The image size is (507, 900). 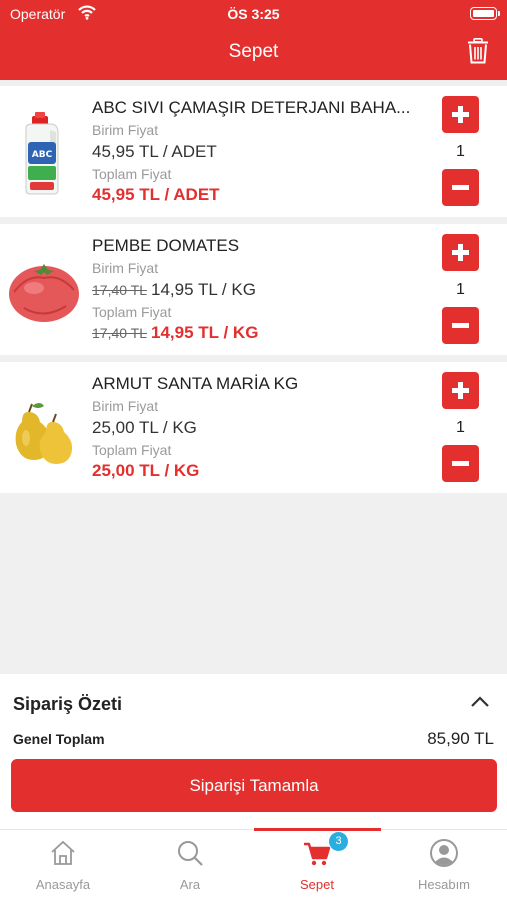 What do you see at coordinates (120, 333) in the screenshot?
I see `total-old-price: 17,40 TL` at bounding box center [120, 333].